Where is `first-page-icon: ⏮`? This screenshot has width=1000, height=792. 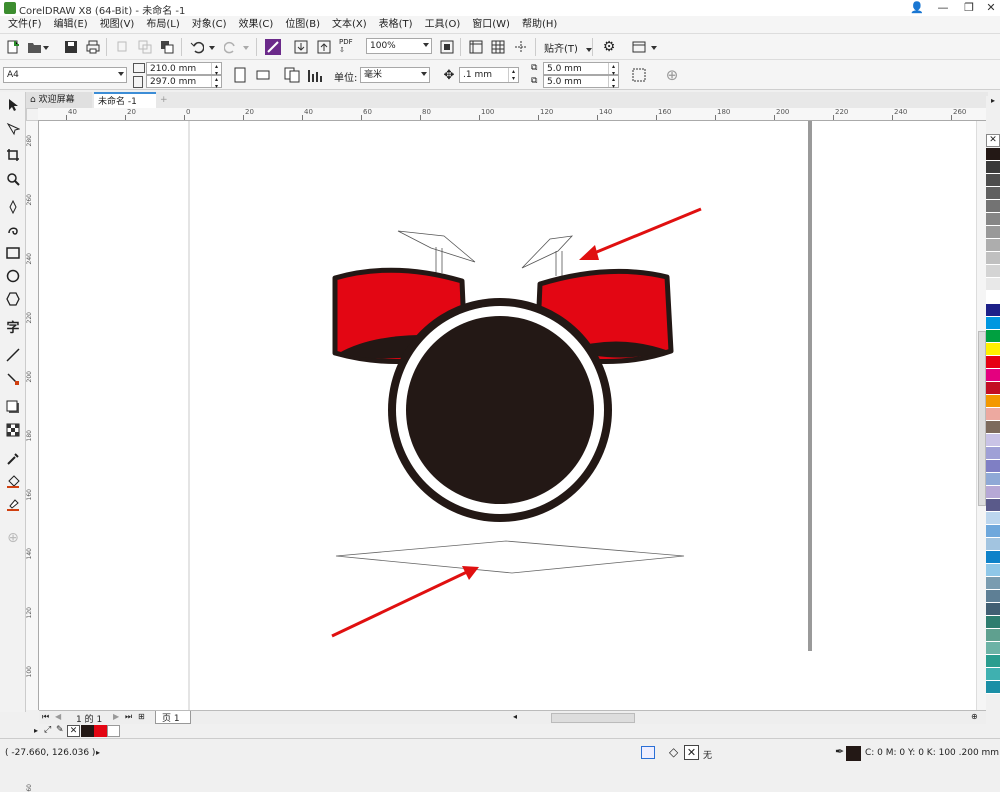
first-page-icon: ⏮ is located at coordinates (45, 717).